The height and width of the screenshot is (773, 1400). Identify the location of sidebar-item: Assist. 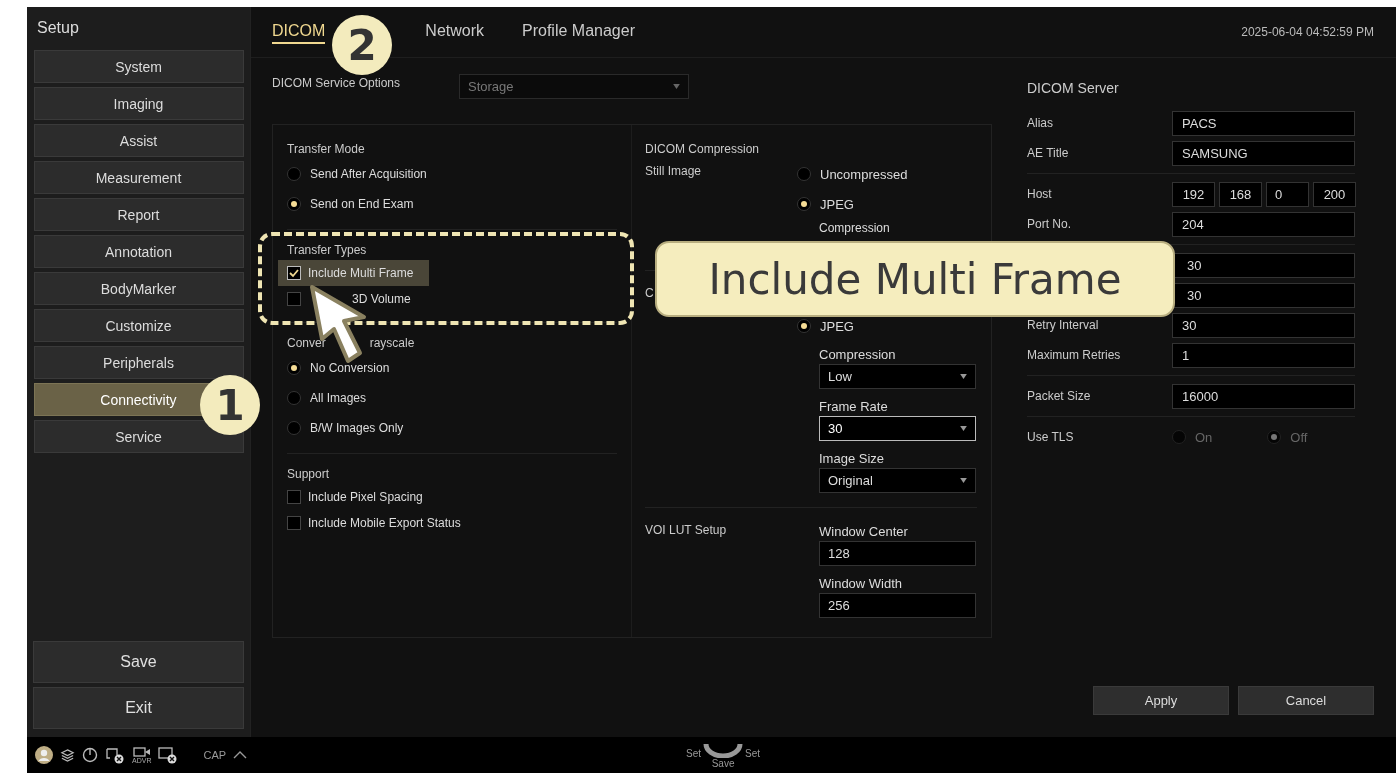
(138, 140).